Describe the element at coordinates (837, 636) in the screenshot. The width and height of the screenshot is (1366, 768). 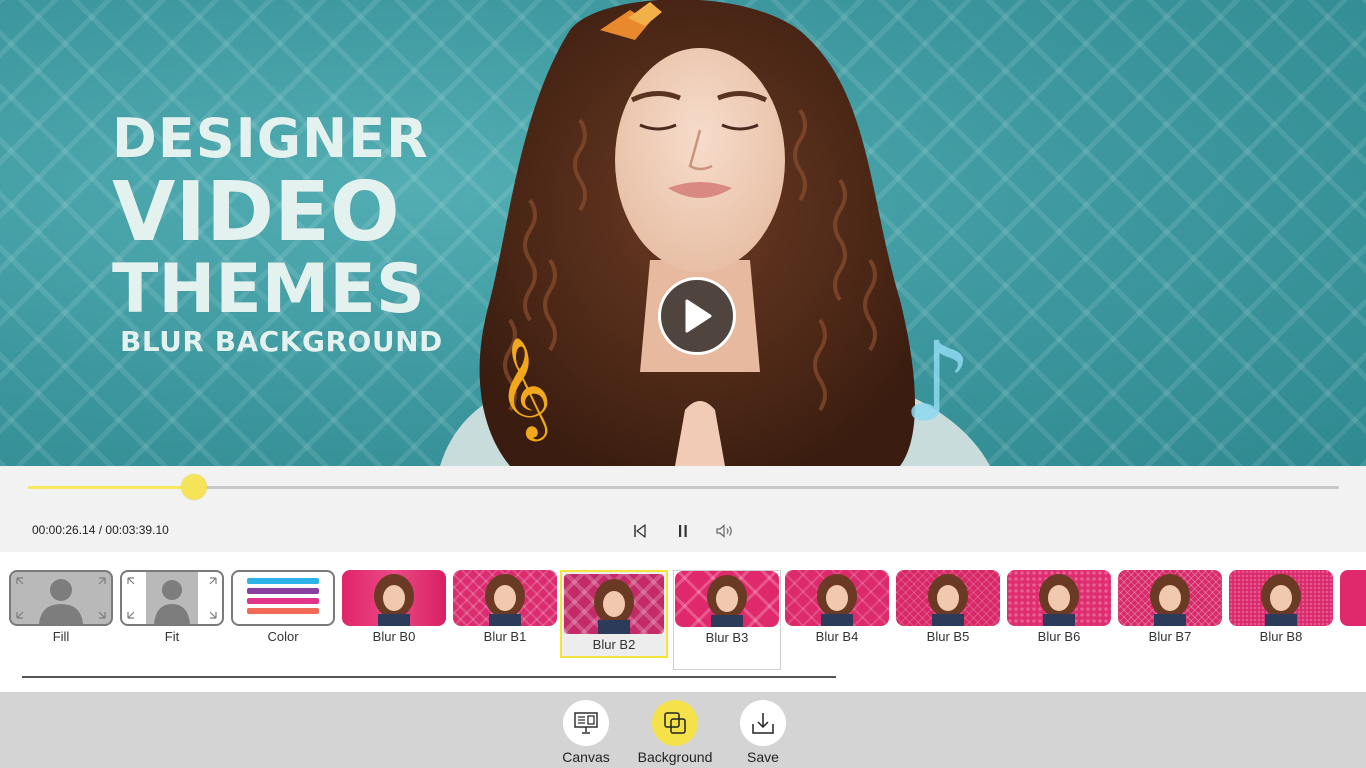
I see `blur-b4-label: Blur B4` at that location.